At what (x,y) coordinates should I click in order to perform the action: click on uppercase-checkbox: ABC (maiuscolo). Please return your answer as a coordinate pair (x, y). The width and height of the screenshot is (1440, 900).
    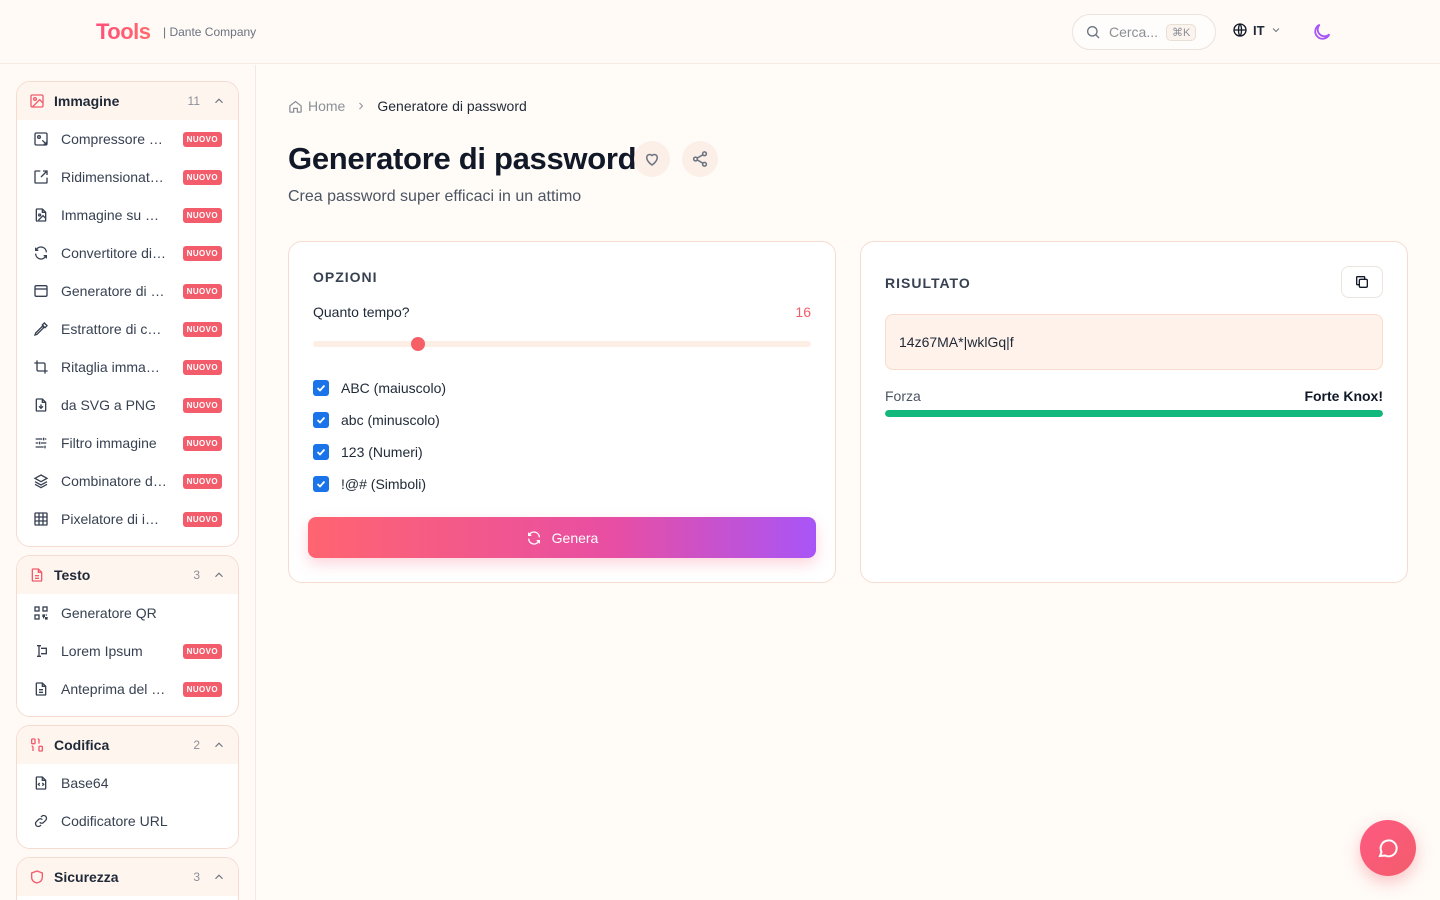
    Looking at the image, I should click on (379, 388).